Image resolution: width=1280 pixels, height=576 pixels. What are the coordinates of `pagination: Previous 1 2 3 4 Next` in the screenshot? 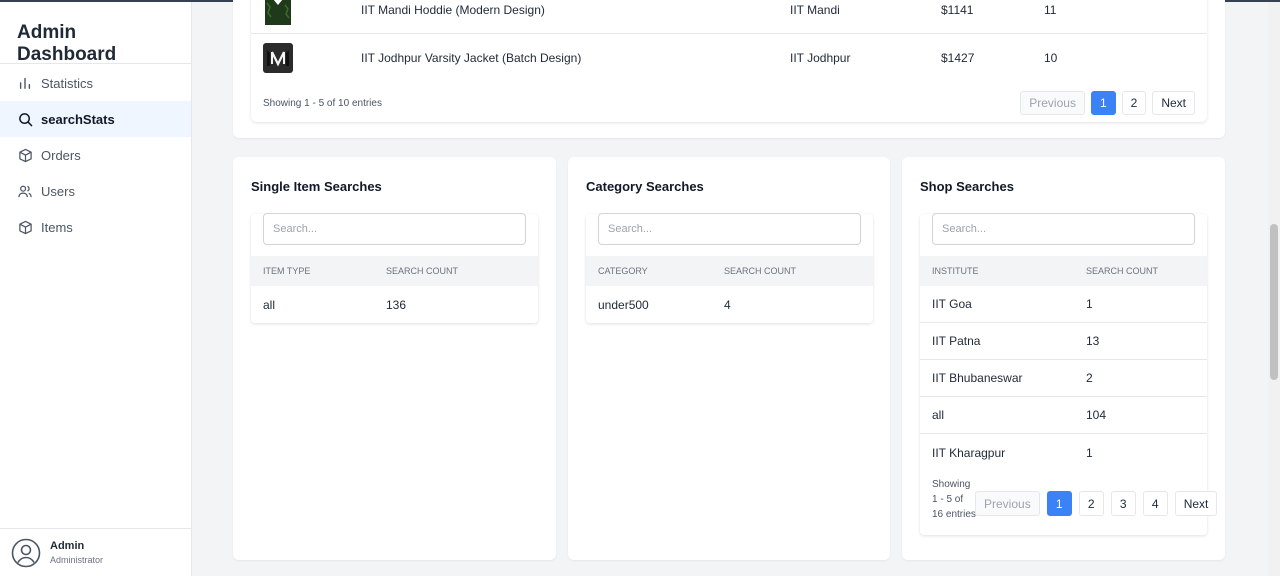 It's located at (1093, 503).